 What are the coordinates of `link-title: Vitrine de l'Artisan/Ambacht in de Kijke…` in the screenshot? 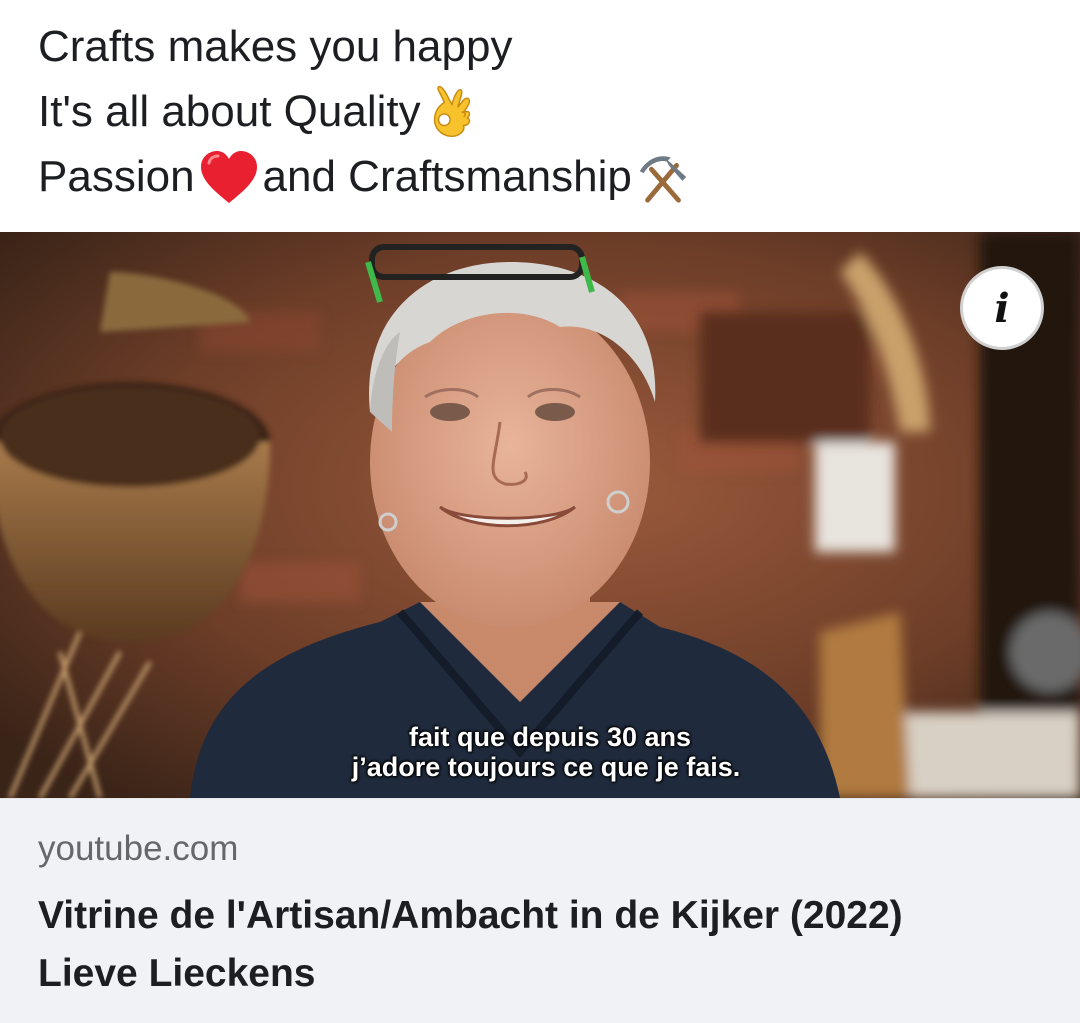 It's located at (538, 945).